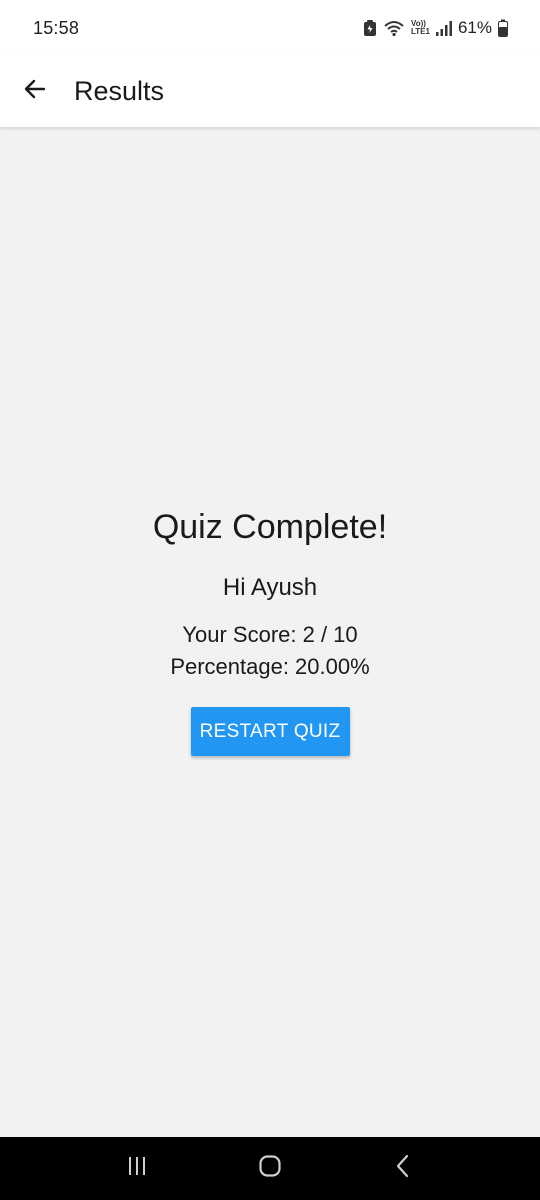  I want to click on back-button, so click(35, 92).